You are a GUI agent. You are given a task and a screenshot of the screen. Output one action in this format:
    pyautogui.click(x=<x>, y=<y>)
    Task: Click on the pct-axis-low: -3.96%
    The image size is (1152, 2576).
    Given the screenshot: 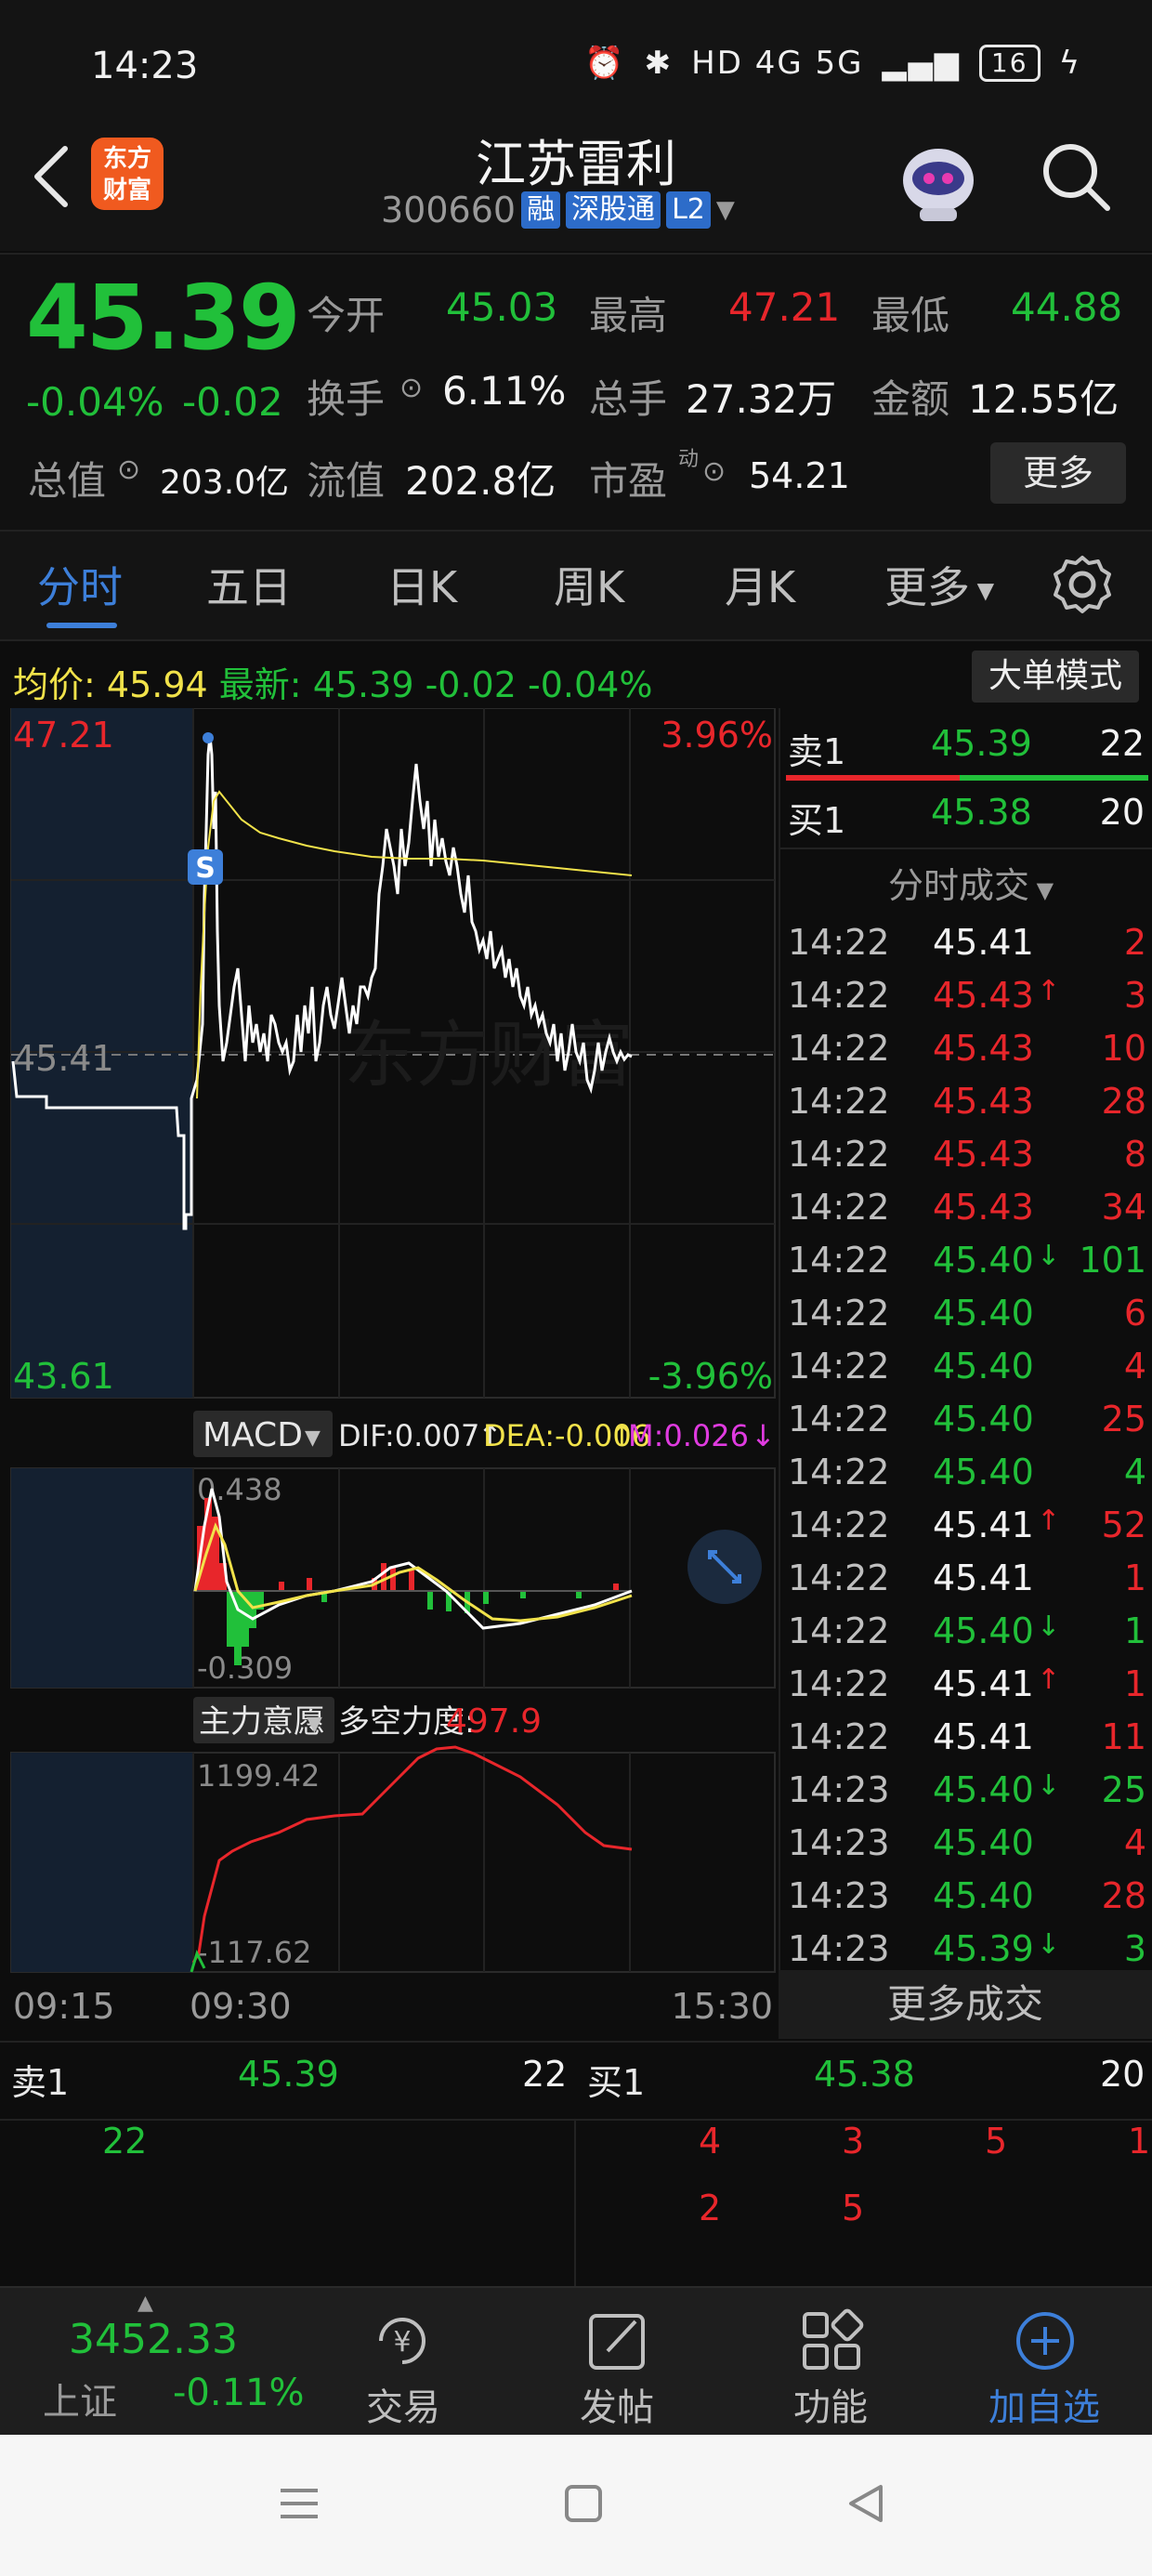 What is the action you would take?
    pyautogui.click(x=710, y=1376)
    